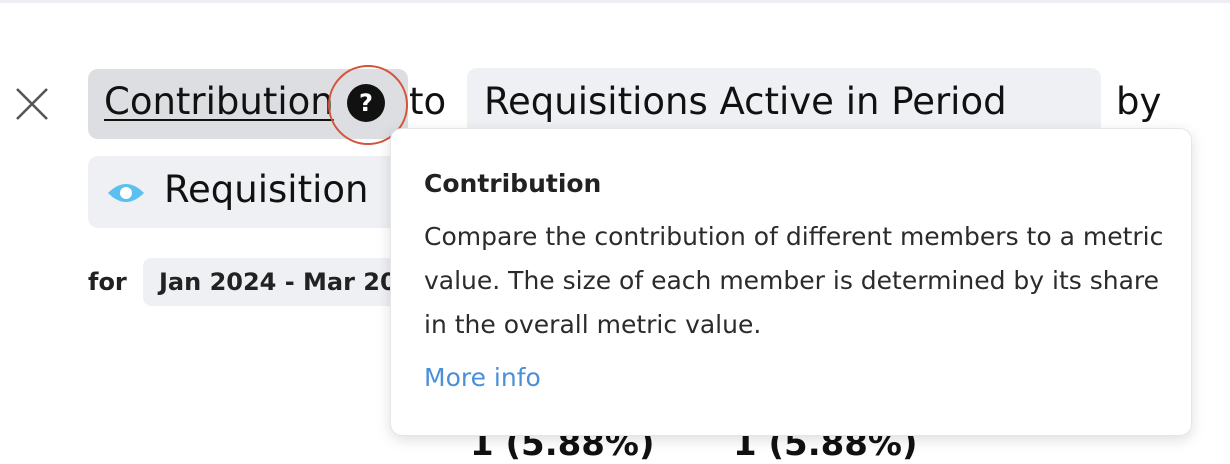 This screenshot has width=1230, height=464. Describe the element at coordinates (482, 377) in the screenshot. I see `more-info-link: More info` at that location.